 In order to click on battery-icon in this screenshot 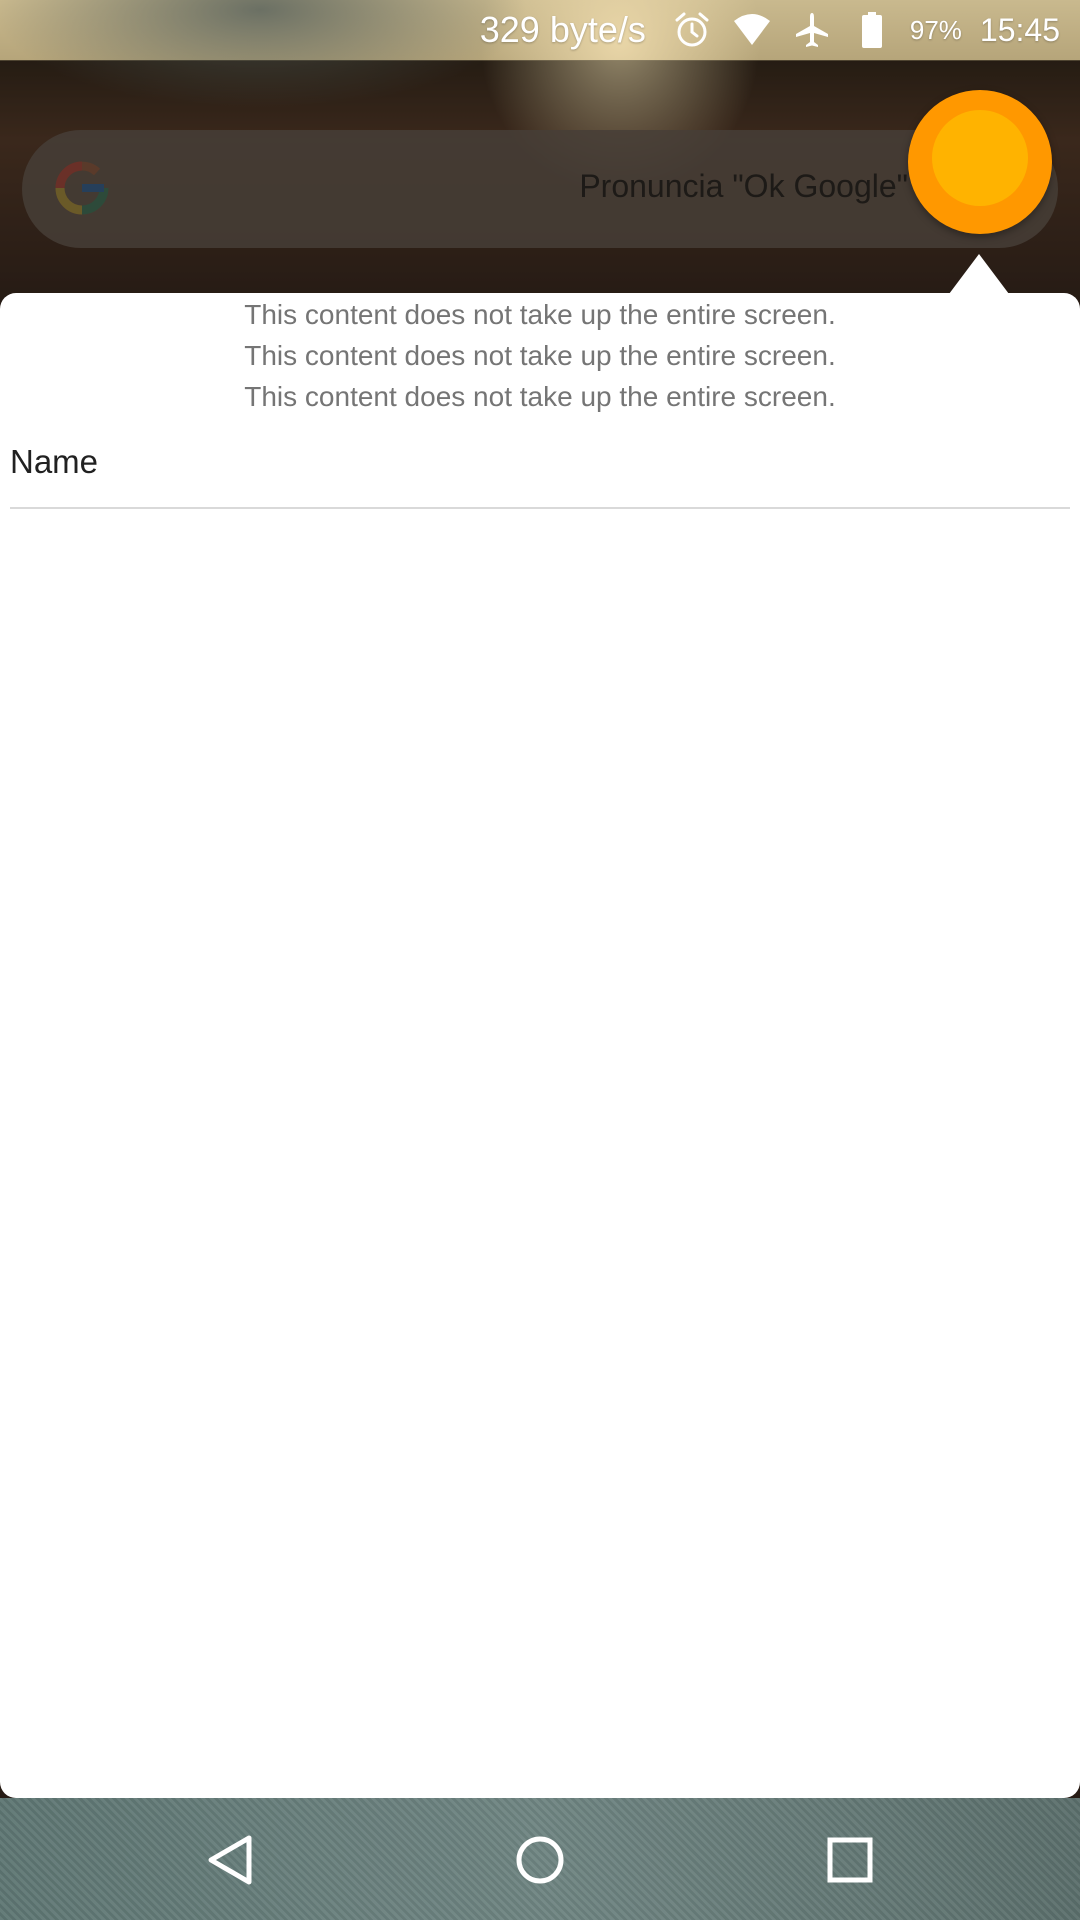, I will do `click(872, 30)`.